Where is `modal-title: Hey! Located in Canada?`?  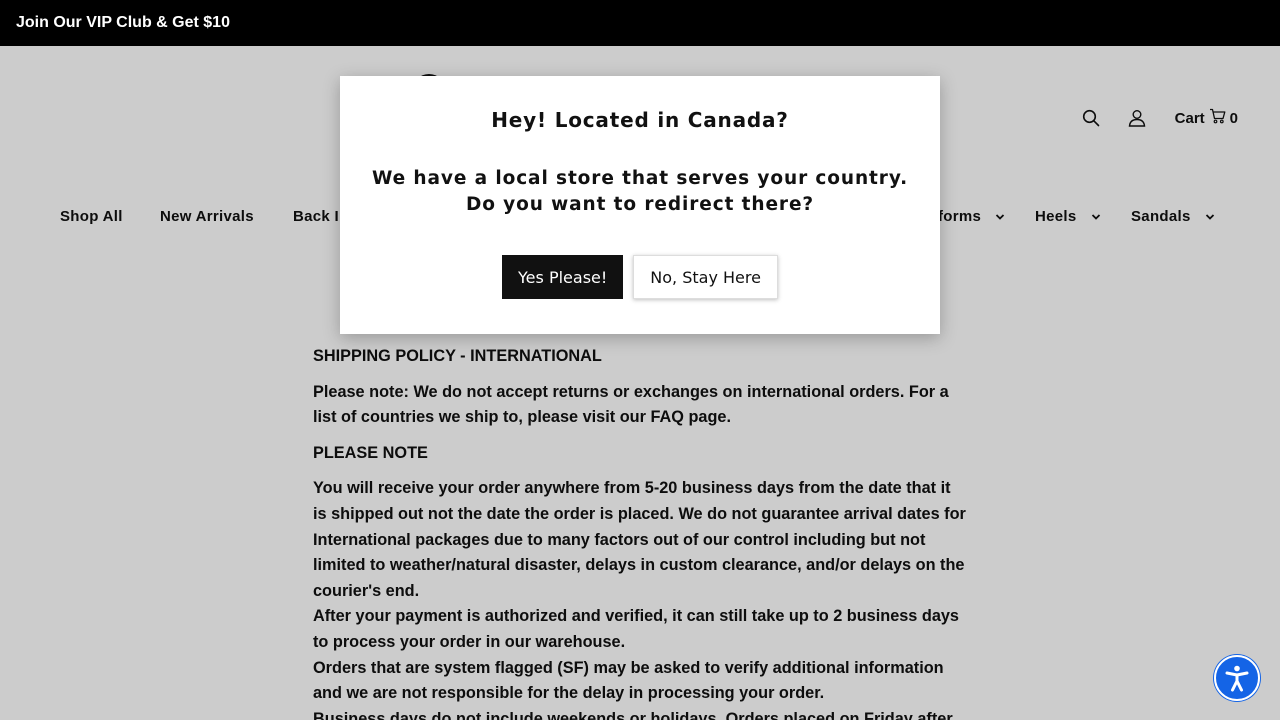 modal-title: Hey! Located in Canada? is located at coordinates (640, 120).